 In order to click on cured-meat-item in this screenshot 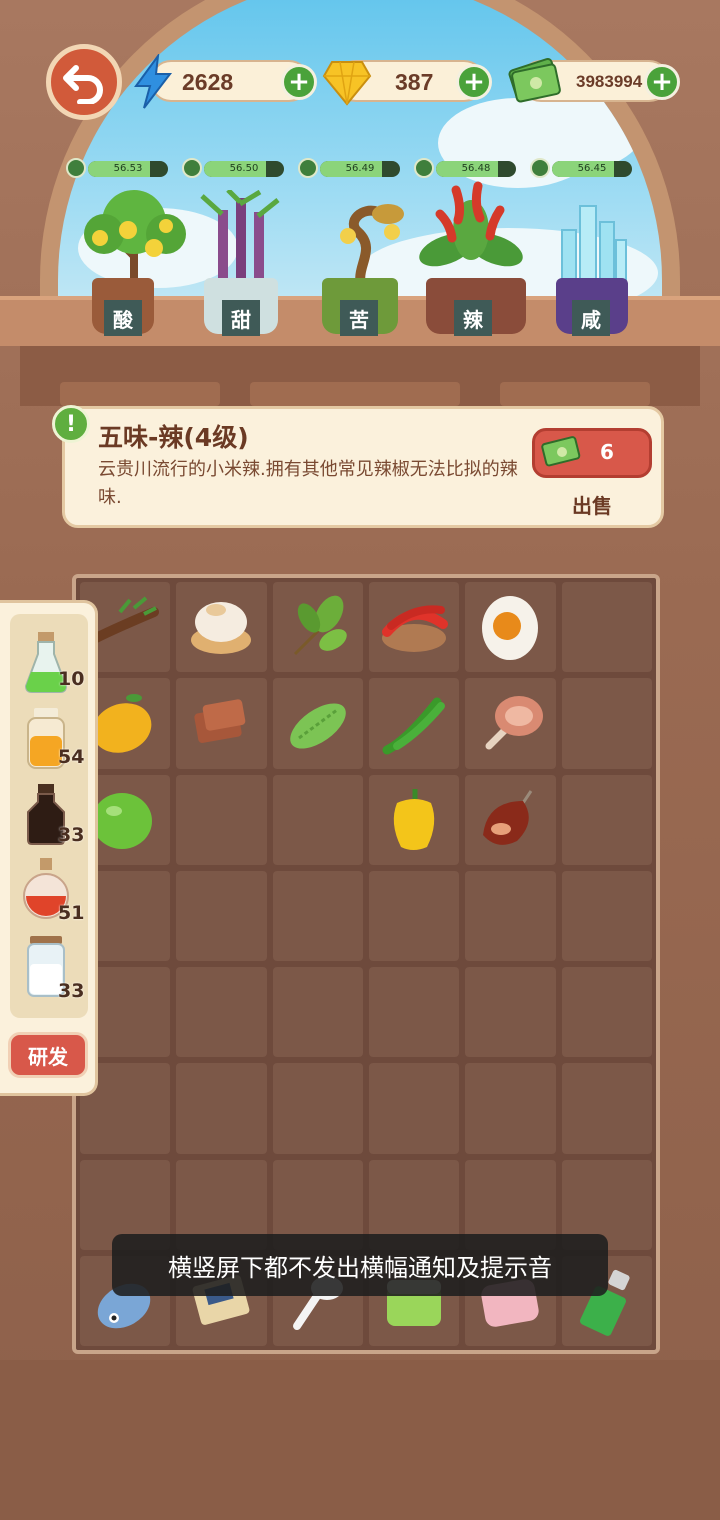, I will do `click(510, 820)`.